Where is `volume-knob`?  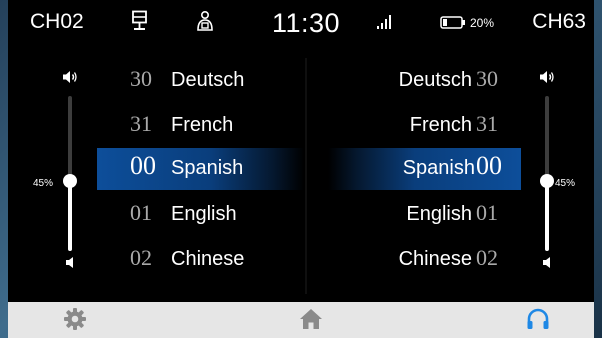 volume-knob is located at coordinates (547, 181).